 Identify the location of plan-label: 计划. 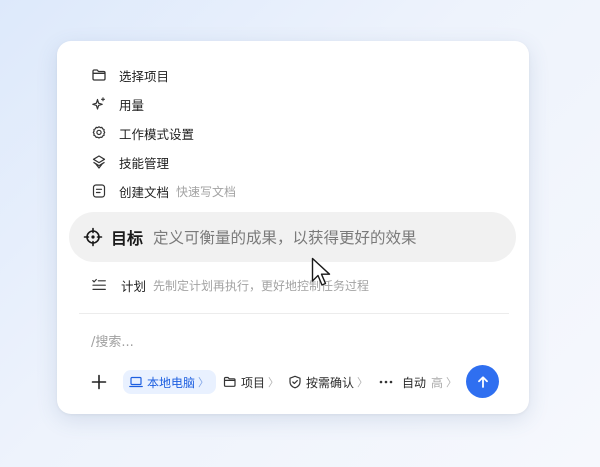
(134, 286).